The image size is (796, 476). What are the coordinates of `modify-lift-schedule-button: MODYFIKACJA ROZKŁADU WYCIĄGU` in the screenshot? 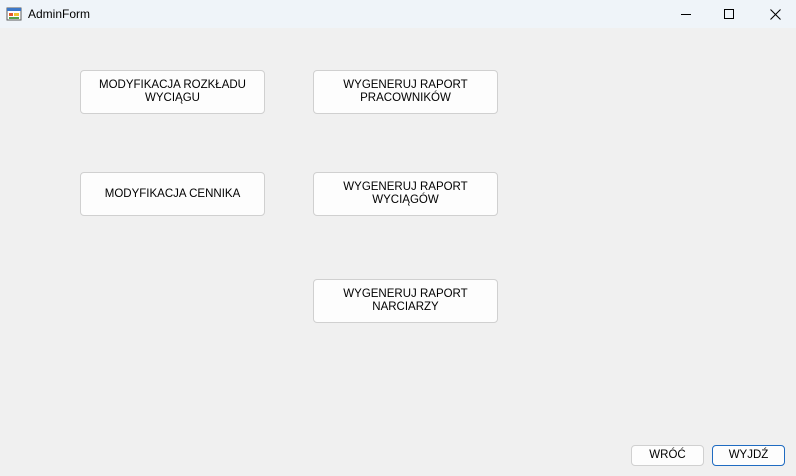 It's located at (172, 92).